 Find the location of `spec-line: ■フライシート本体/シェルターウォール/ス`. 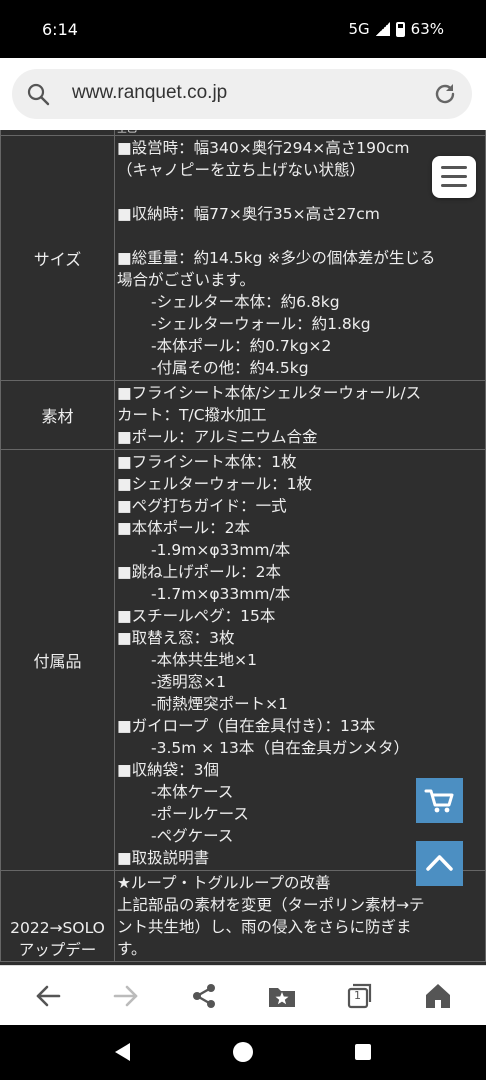

spec-line: ■フライシート本体/シェルターウォール/ス is located at coordinates (269, 393).